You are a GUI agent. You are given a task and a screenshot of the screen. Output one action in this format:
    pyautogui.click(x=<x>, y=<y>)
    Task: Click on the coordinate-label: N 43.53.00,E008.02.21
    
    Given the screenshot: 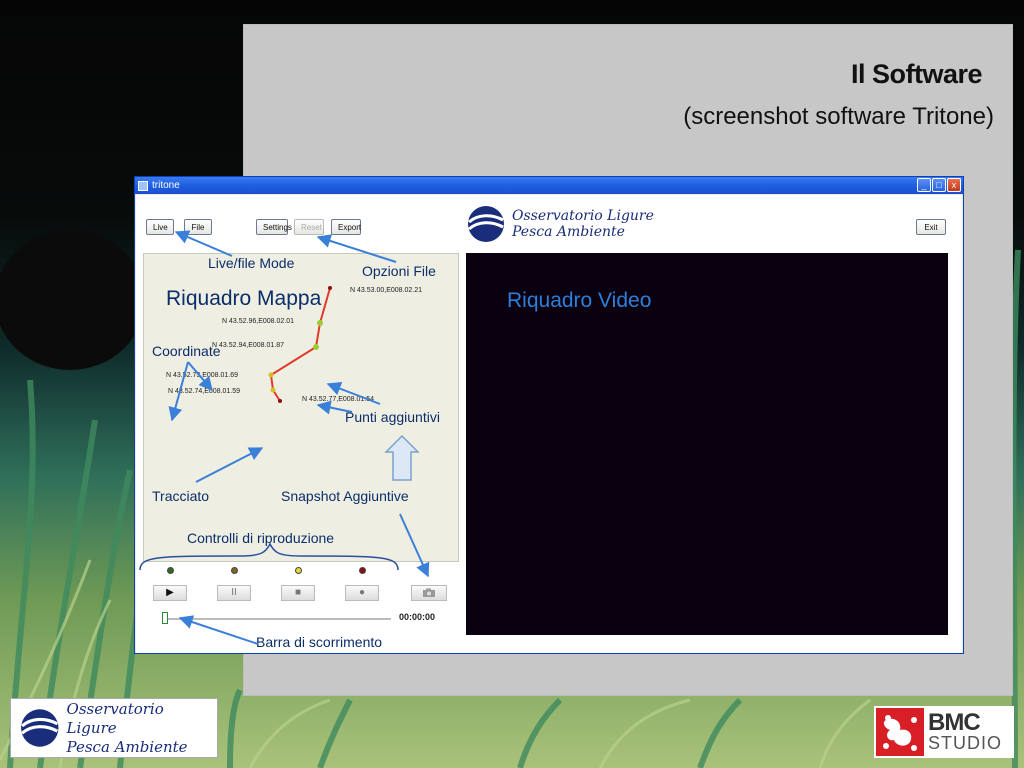 What is the action you would take?
    pyautogui.click(x=386, y=290)
    